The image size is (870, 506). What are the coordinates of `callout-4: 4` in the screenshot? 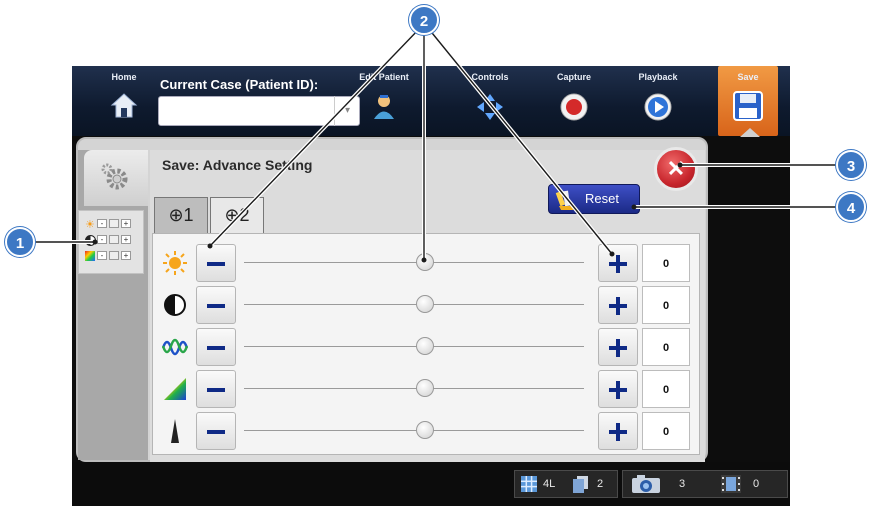 It's located at (851, 207).